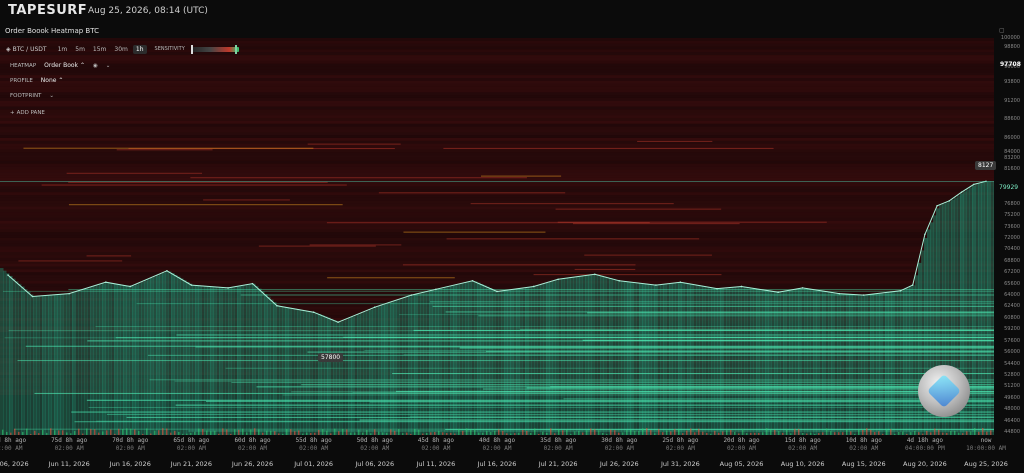 This screenshot has width=1024, height=473. What do you see at coordinates (435, 440) in the screenshot?
I see `x-tick-ago: 45d 8h ago` at bounding box center [435, 440].